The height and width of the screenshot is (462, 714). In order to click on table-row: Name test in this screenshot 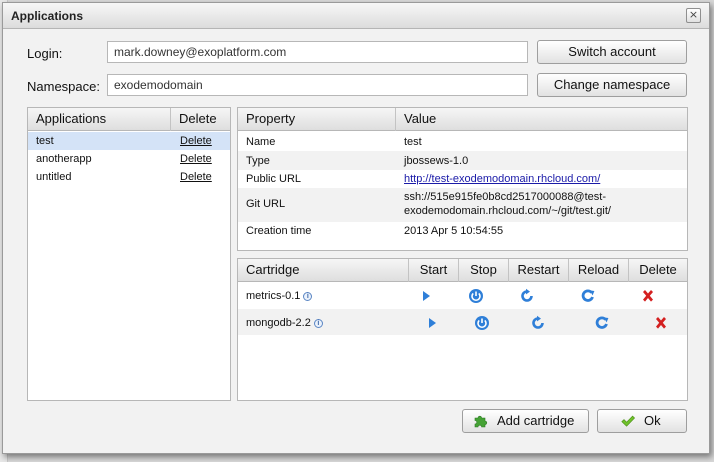, I will do `click(462, 141)`.